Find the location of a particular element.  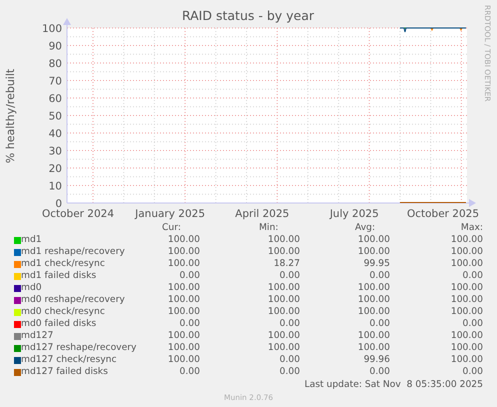

y-axis-label: % healthy/rebuilt is located at coordinates (10, 116).